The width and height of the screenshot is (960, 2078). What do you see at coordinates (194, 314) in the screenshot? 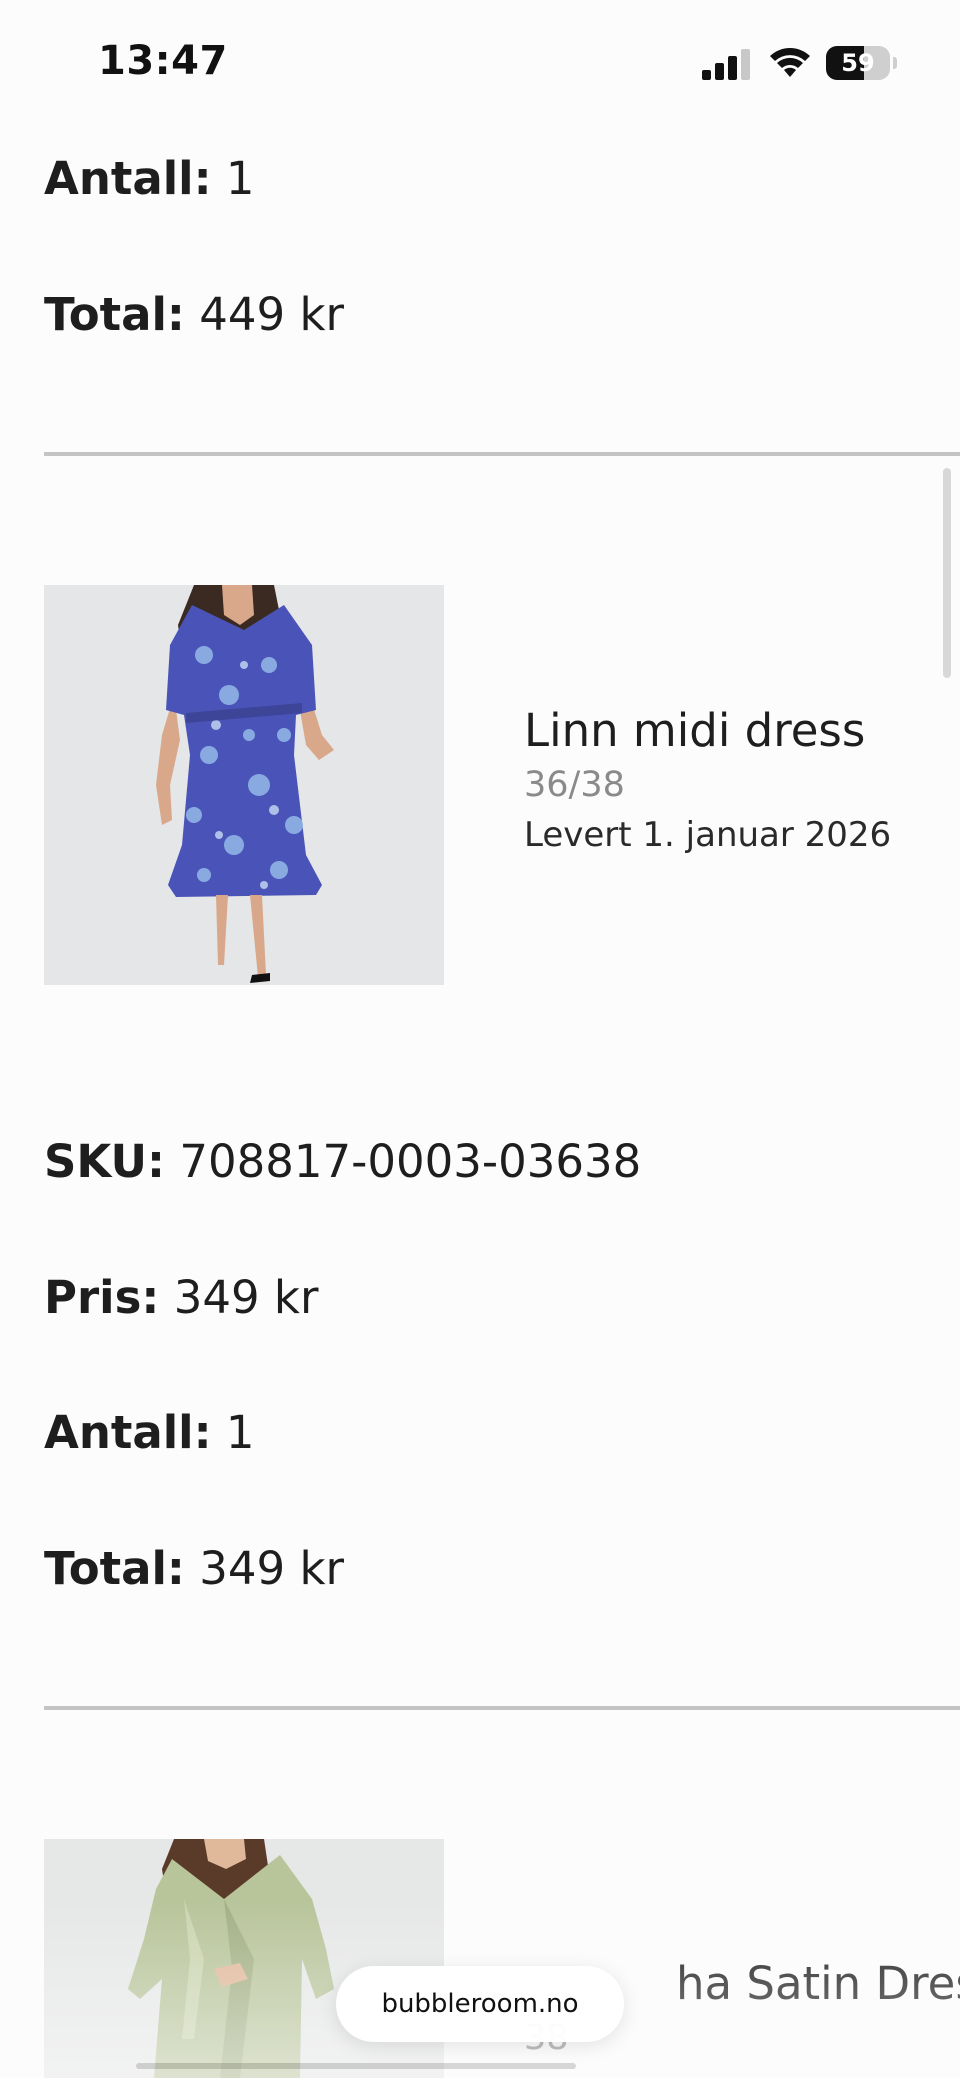
I see `previous-item-total: Total: 449 kr` at bounding box center [194, 314].